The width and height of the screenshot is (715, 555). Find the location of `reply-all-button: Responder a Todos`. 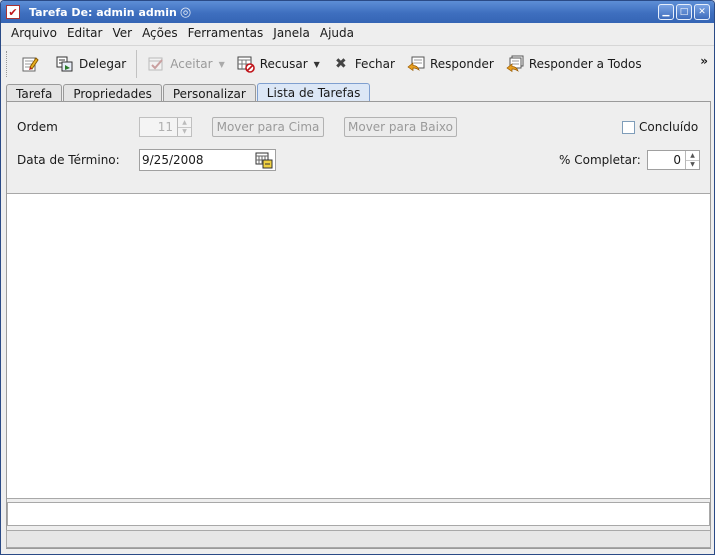

reply-all-button: Responder a Todos is located at coordinates (574, 64).